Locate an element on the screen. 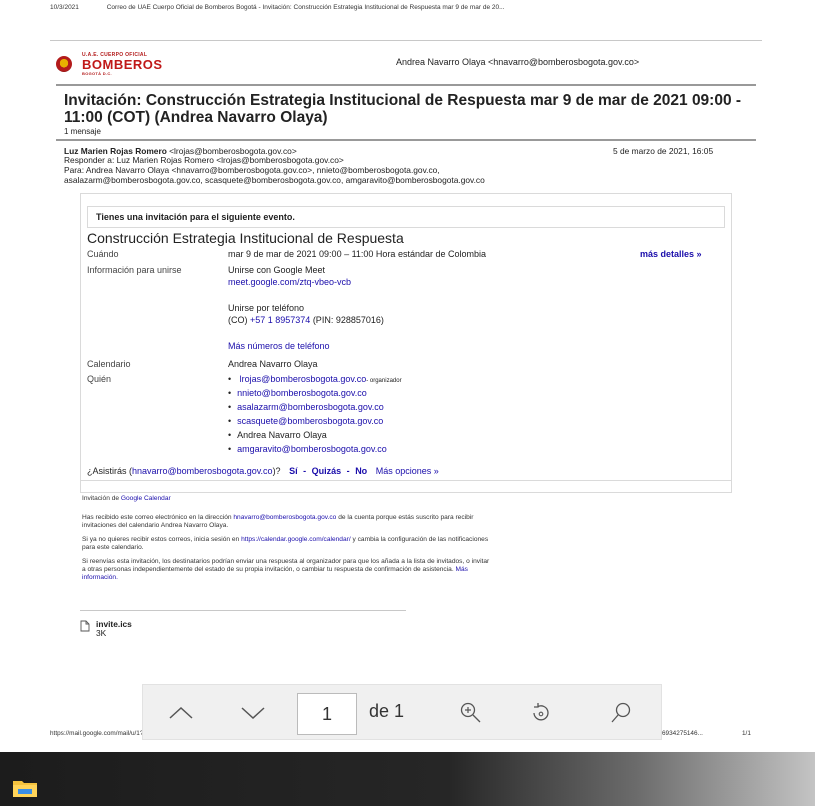 The height and width of the screenshot is (806, 815). more-numbers-link: Más números de teléfono is located at coordinates (279, 346).